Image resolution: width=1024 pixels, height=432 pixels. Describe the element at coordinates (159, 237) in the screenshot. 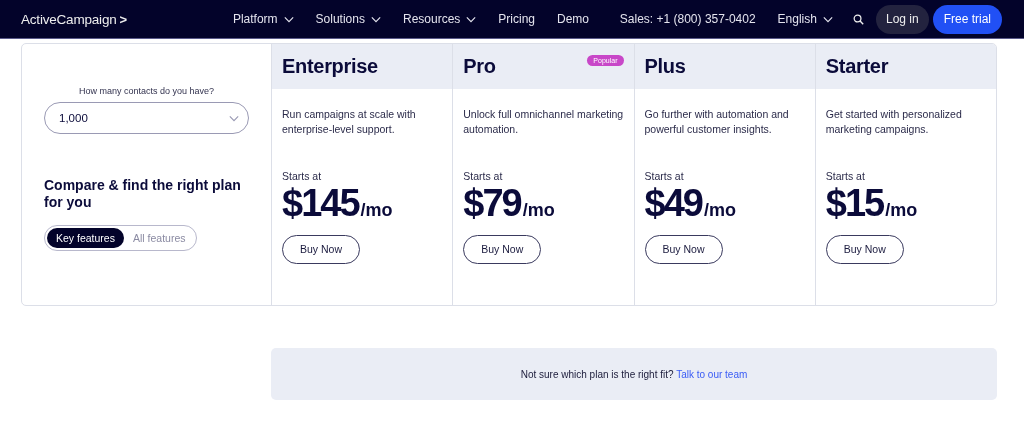

I see `features-toggle-option: All features` at that location.